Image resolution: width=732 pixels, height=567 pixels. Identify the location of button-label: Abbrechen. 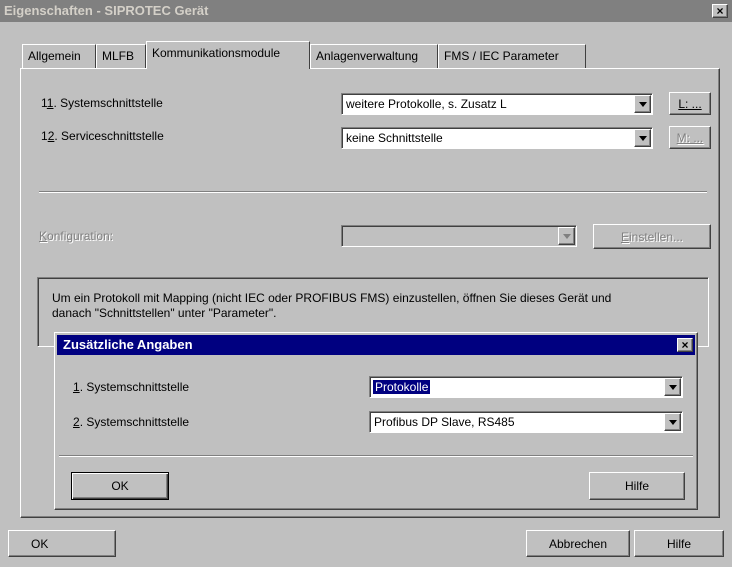
(578, 543).